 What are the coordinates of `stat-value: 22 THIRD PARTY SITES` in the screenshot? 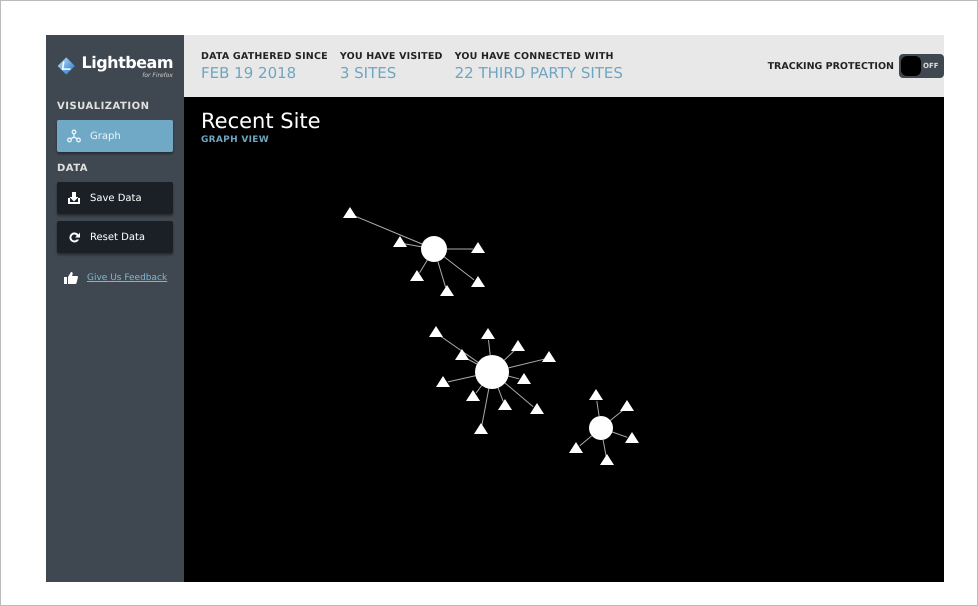 It's located at (538, 73).